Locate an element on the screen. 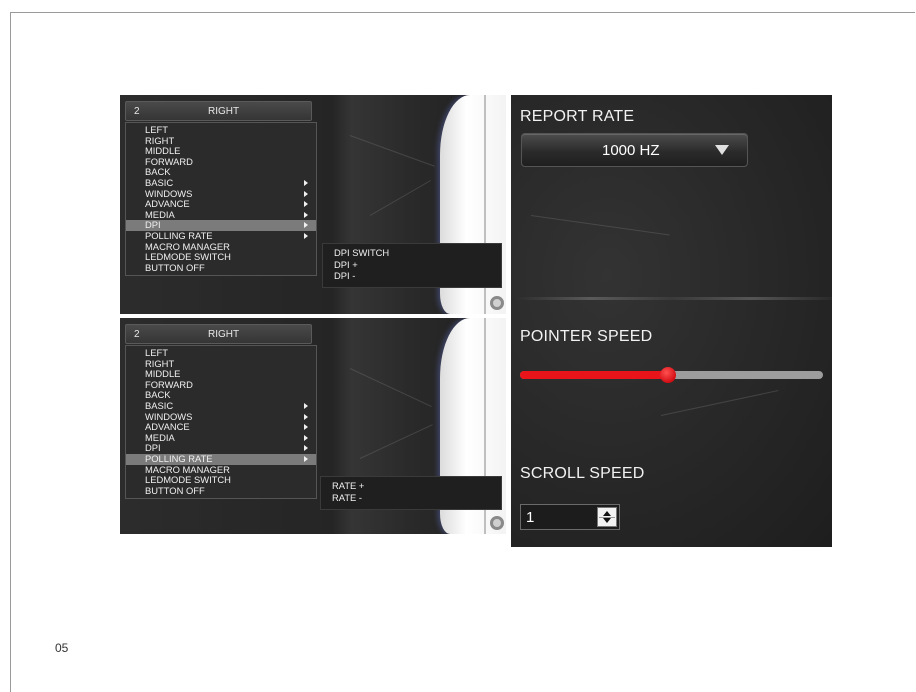 The image size is (916, 692). report-rate-value: 1000 HZ is located at coordinates (631, 150).